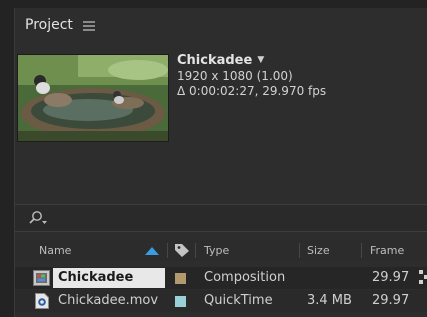  What do you see at coordinates (245, 277) in the screenshot?
I see `row-type: Composition` at bounding box center [245, 277].